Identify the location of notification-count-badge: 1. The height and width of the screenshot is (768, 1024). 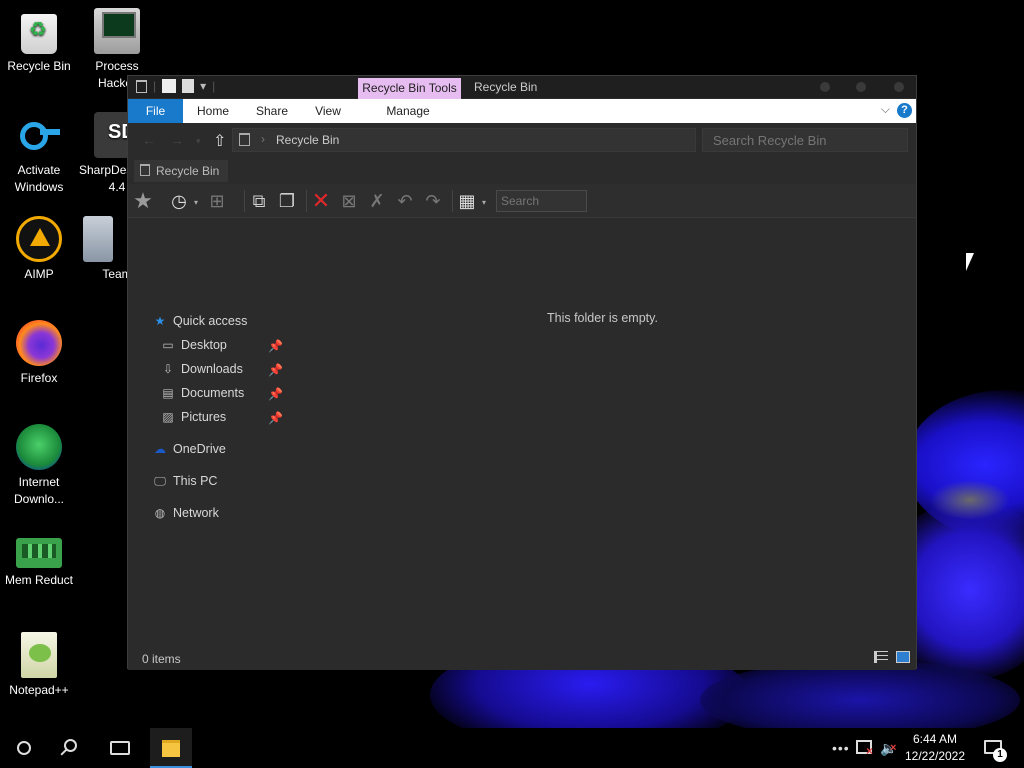
(1000, 755).